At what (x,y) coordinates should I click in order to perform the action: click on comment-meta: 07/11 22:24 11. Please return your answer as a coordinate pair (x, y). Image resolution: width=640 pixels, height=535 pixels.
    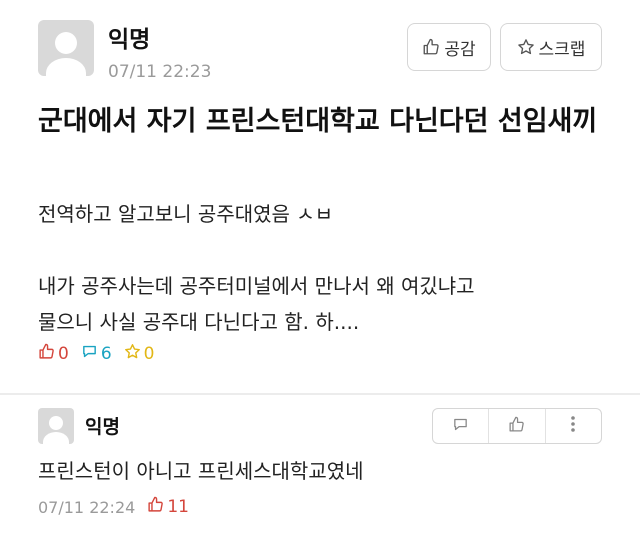
    Looking at the image, I should click on (113, 507).